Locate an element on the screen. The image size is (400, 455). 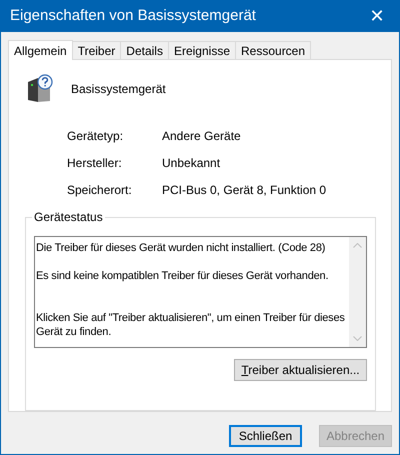
scroll-up-icon is located at coordinates (357, 245).